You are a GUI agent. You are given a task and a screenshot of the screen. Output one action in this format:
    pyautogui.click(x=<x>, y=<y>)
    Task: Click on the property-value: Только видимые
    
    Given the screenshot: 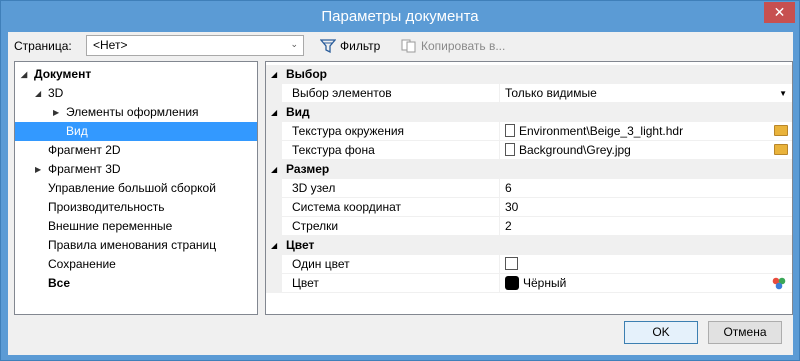 What is the action you would take?
    pyautogui.click(x=551, y=93)
    